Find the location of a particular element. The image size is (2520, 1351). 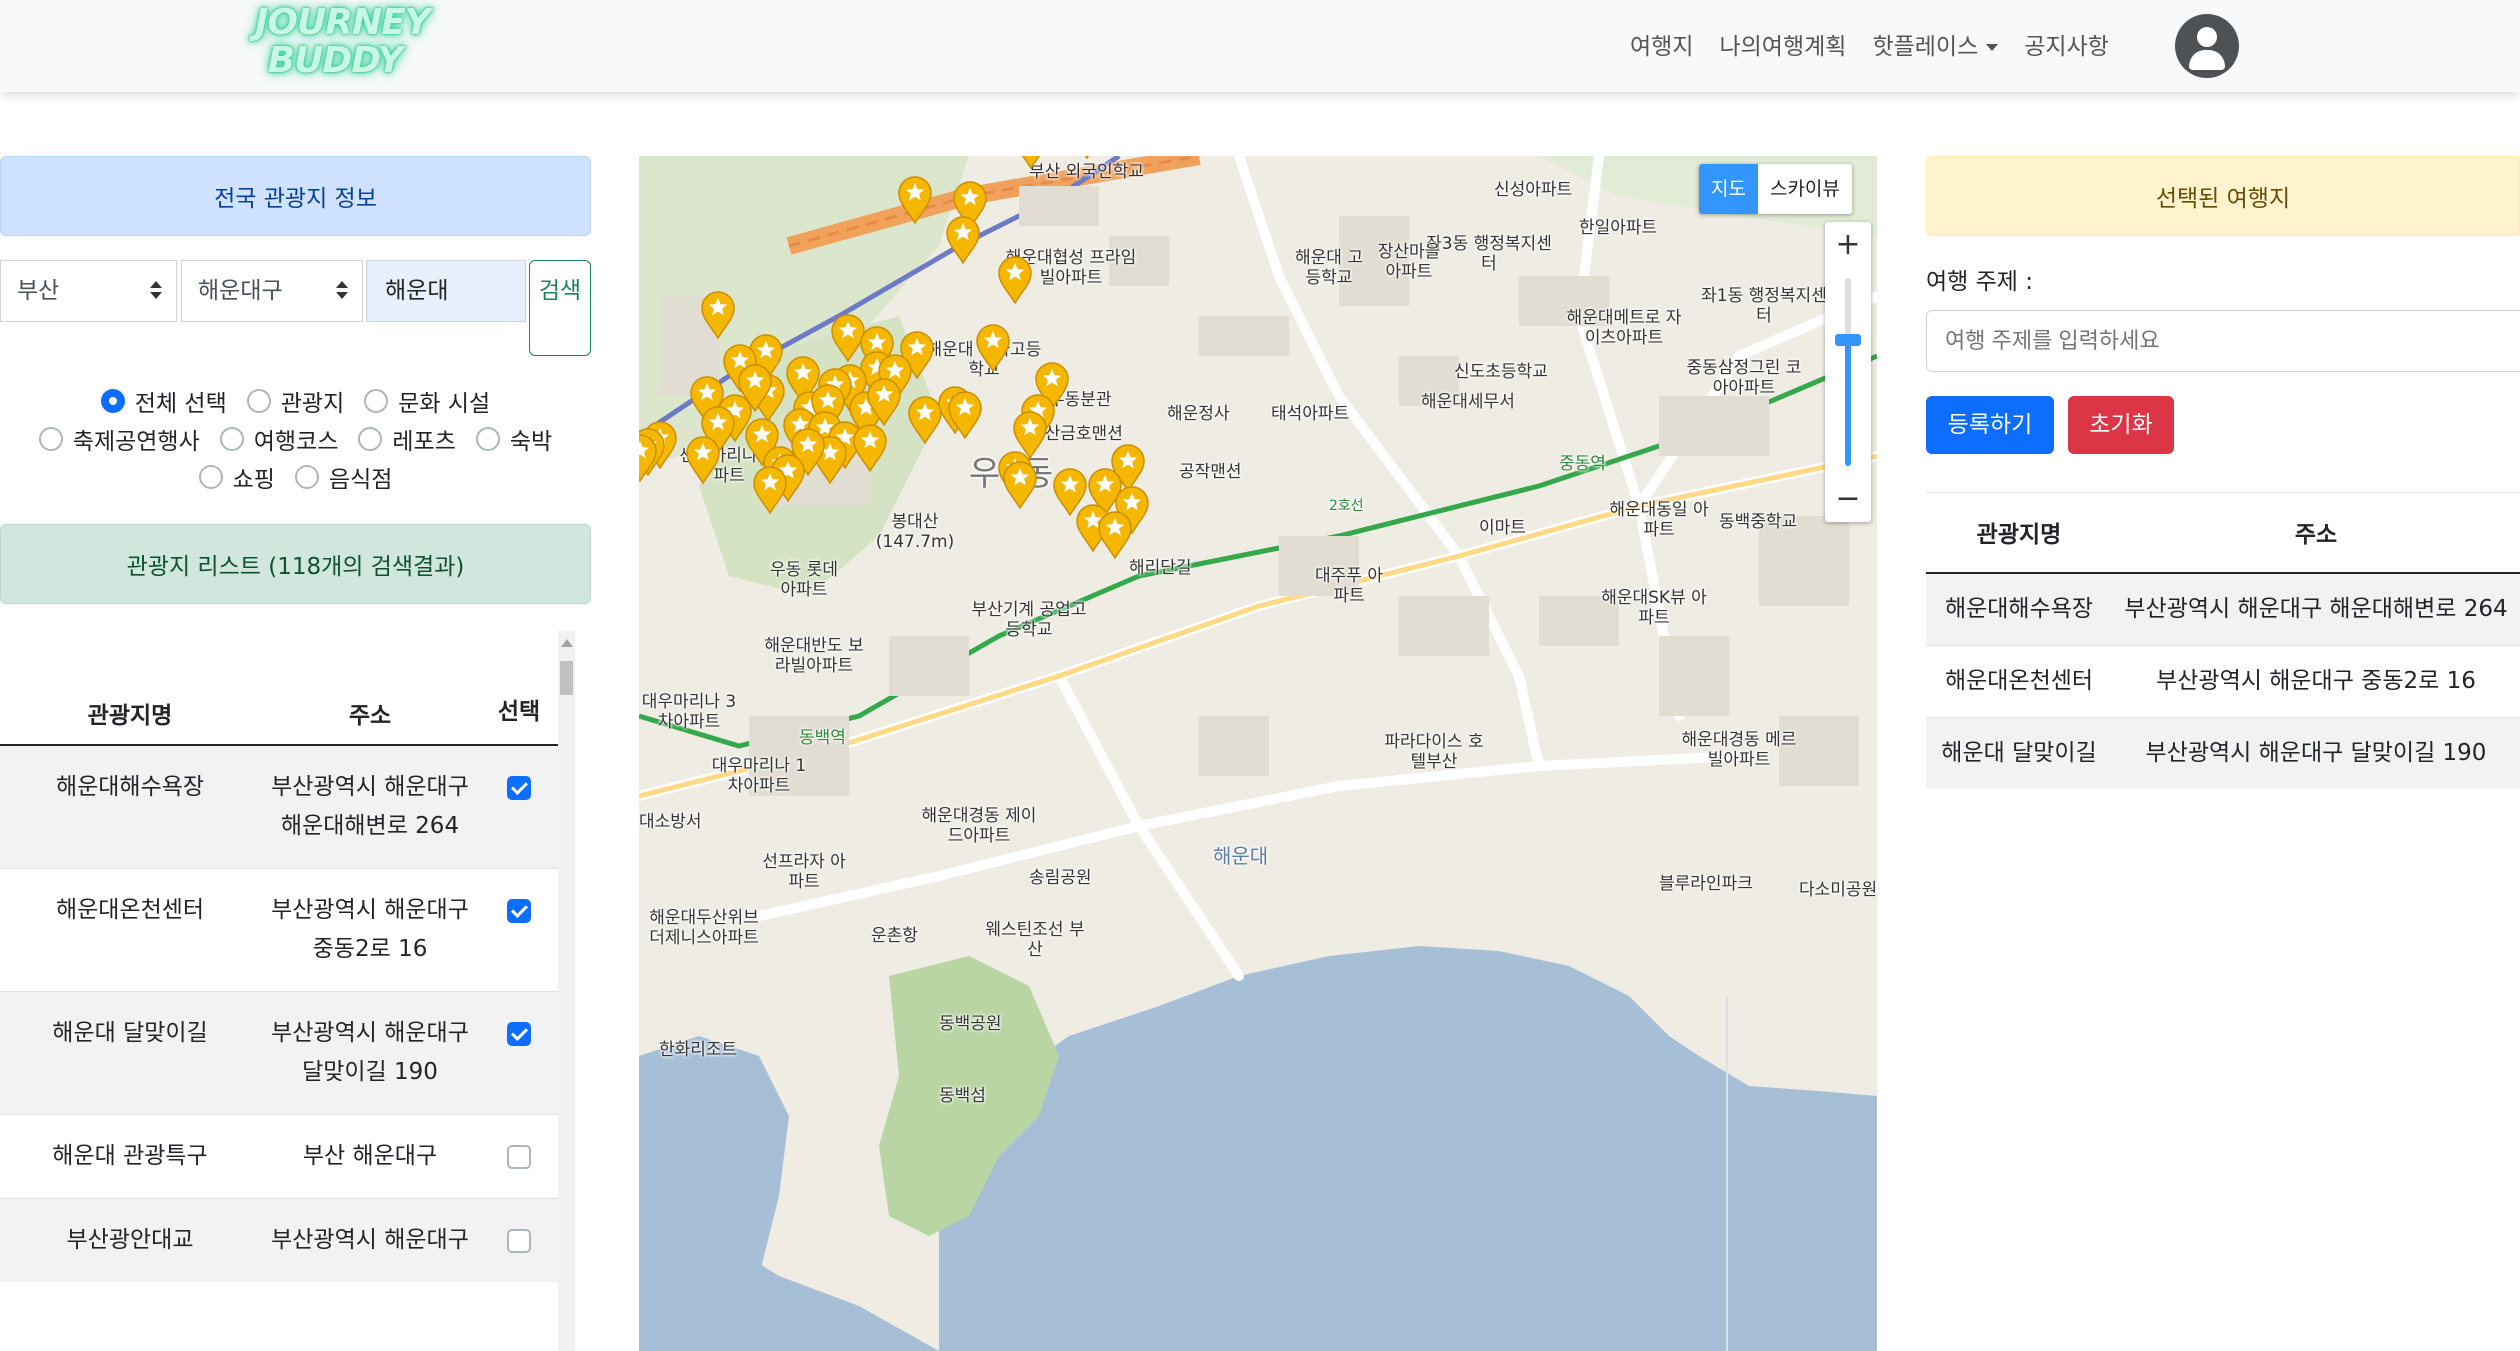

filter-shopping: 쇼핑 is located at coordinates (236, 477).